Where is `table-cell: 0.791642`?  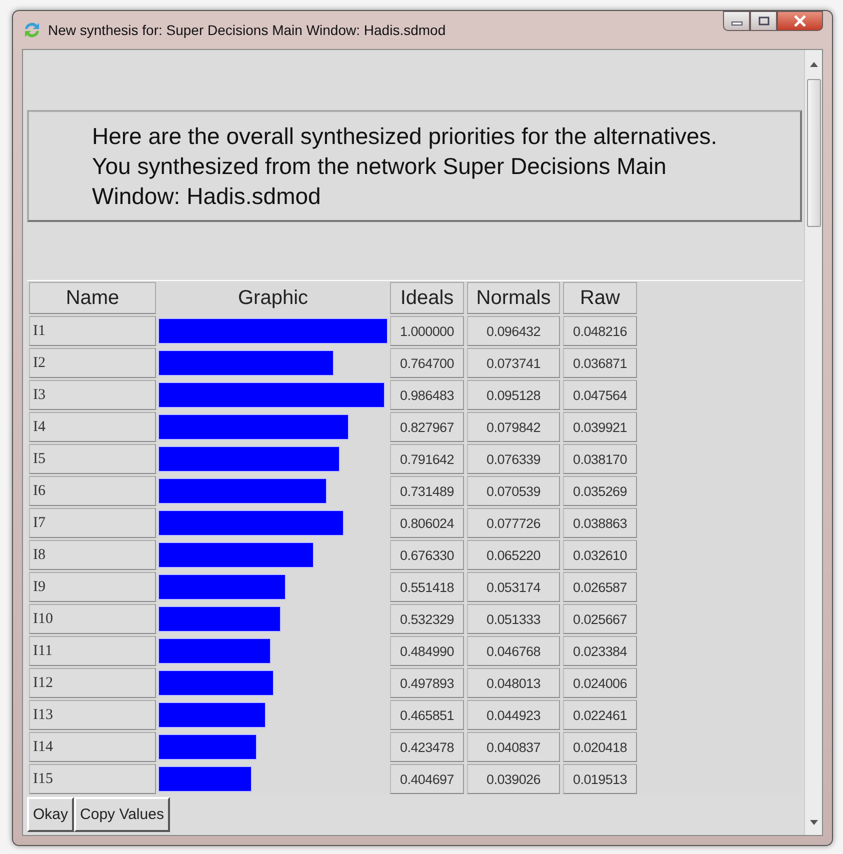 table-cell: 0.791642 is located at coordinates (427, 459).